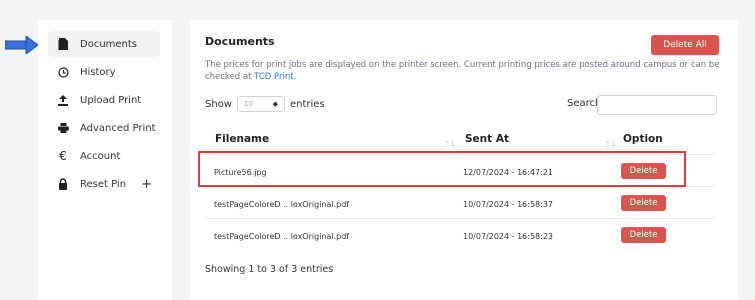 Image resolution: width=755 pixels, height=300 pixels. Describe the element at coordinates (657, 105) in the screenshot. I see `search-input` at that location.